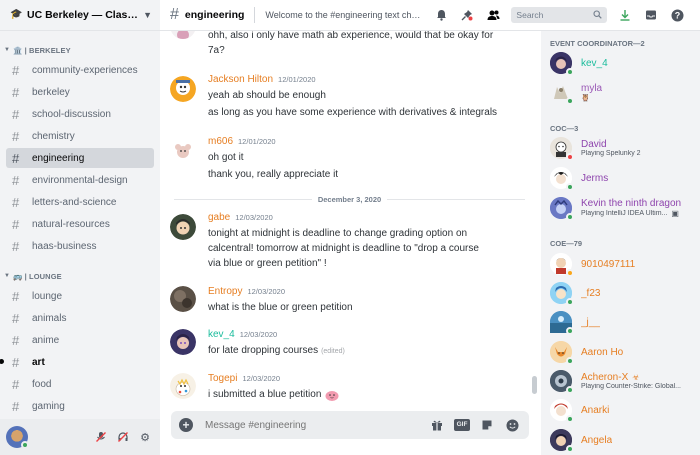 This screenshot has width=700, height=455. Describe the element at coordinates (493, 15) in the screenshot. I see `members-icon` at that location.